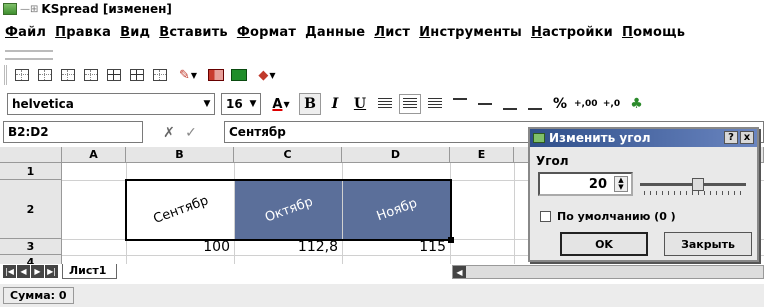 The height and width of the screenshot is (307, 764). I want to click on column-header-c: C, so click(288, 155).